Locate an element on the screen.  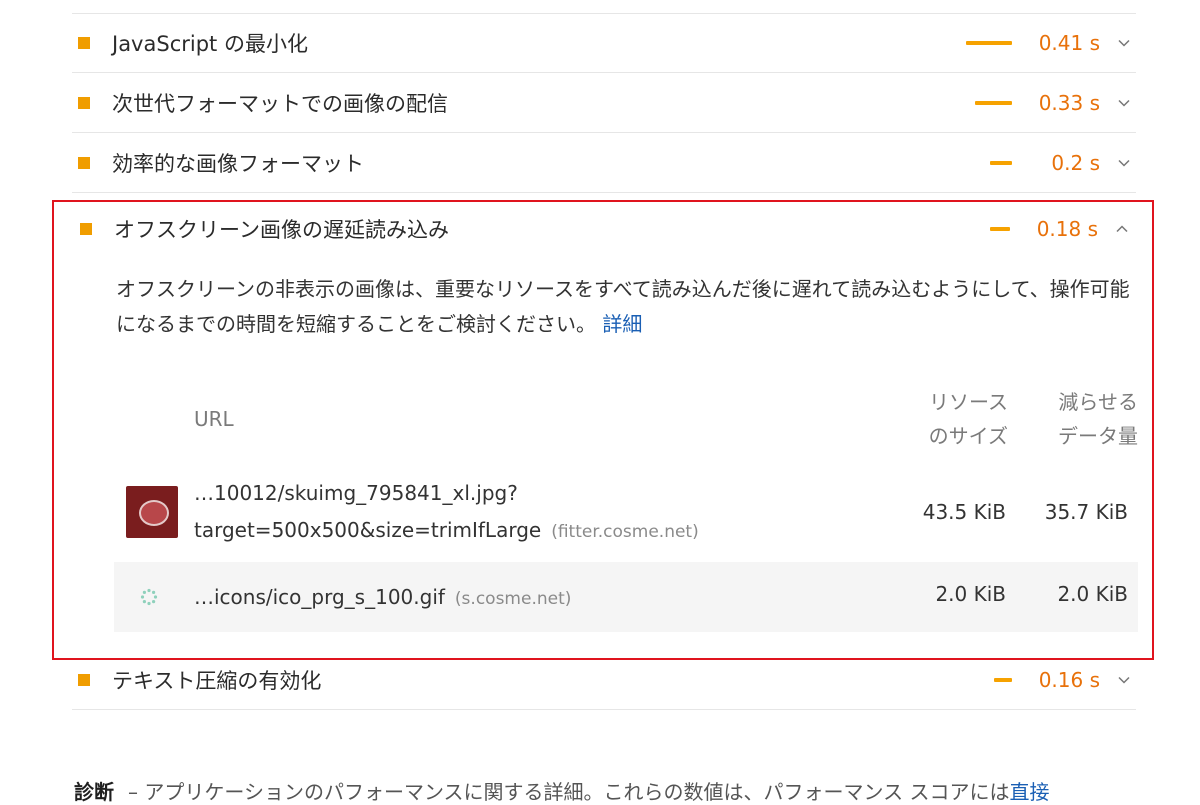
details-table-header: URL リソース のサイズ 減らせる データ量 is located at coordinates (666, 420).